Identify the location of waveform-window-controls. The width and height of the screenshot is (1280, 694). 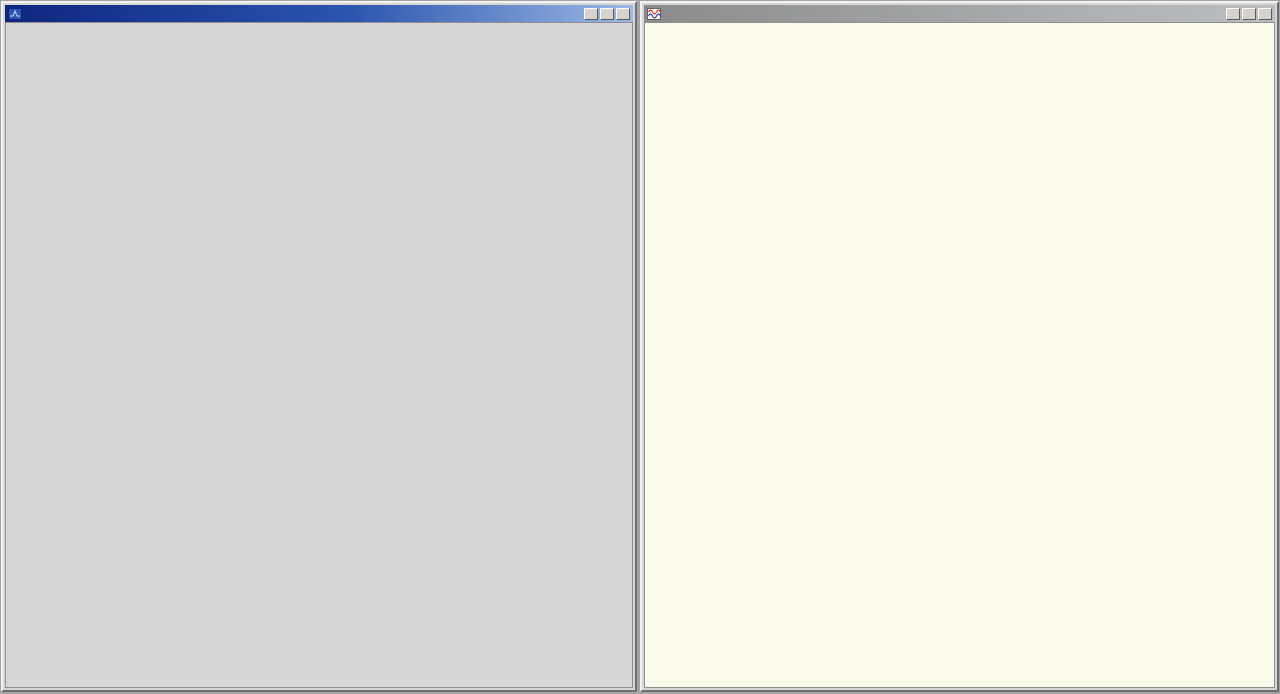
(1249, 13).